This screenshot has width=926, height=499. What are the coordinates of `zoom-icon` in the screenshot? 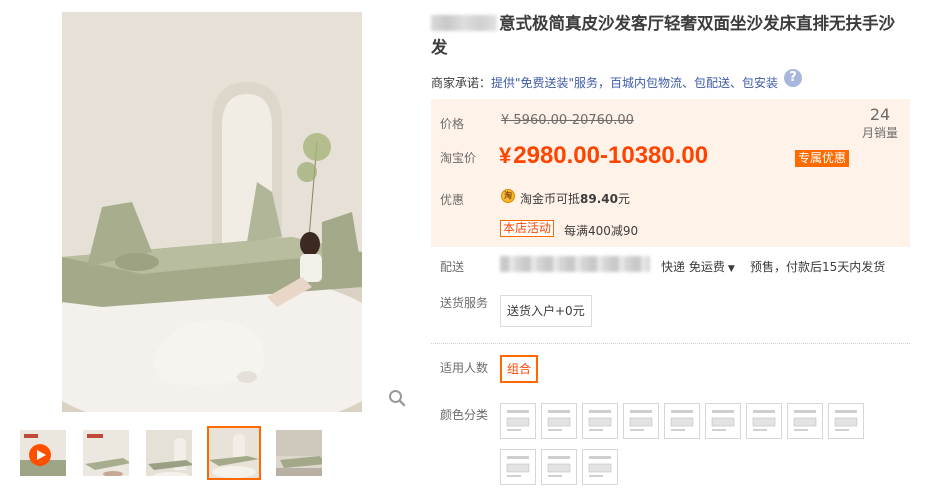 It's located at (397, 398).